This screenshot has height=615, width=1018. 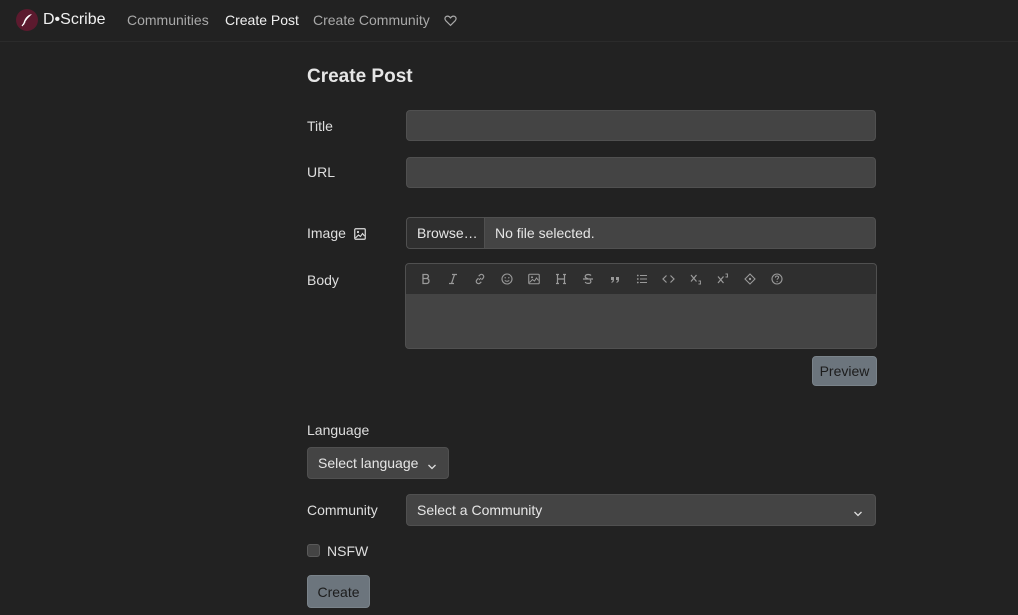 What do you see at coordinates (348, 551) in the screenshot?
I see `nsfw-label: NSFW` at bounding box center [348, 551].